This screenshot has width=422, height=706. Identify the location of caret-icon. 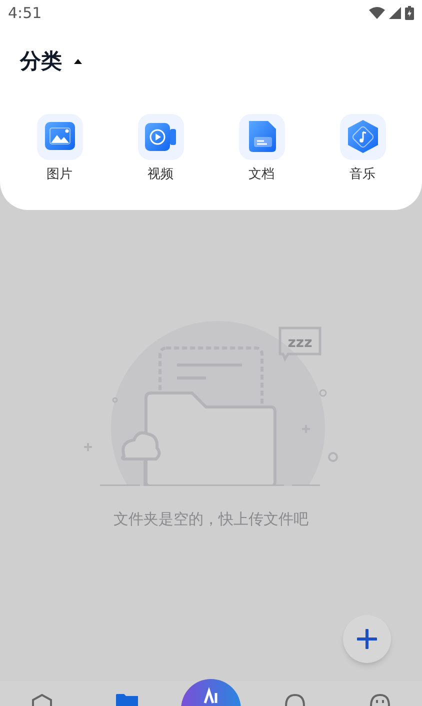
(78, 61).